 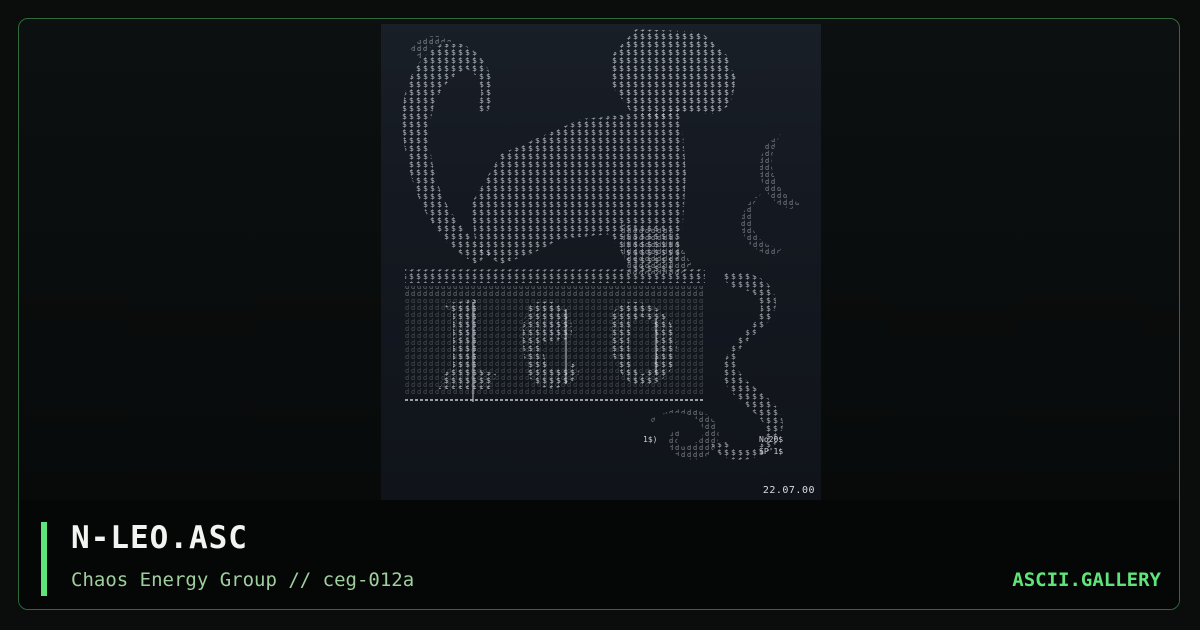 I want to click on svg-text: SP'1$, so click(x=771, y=451).